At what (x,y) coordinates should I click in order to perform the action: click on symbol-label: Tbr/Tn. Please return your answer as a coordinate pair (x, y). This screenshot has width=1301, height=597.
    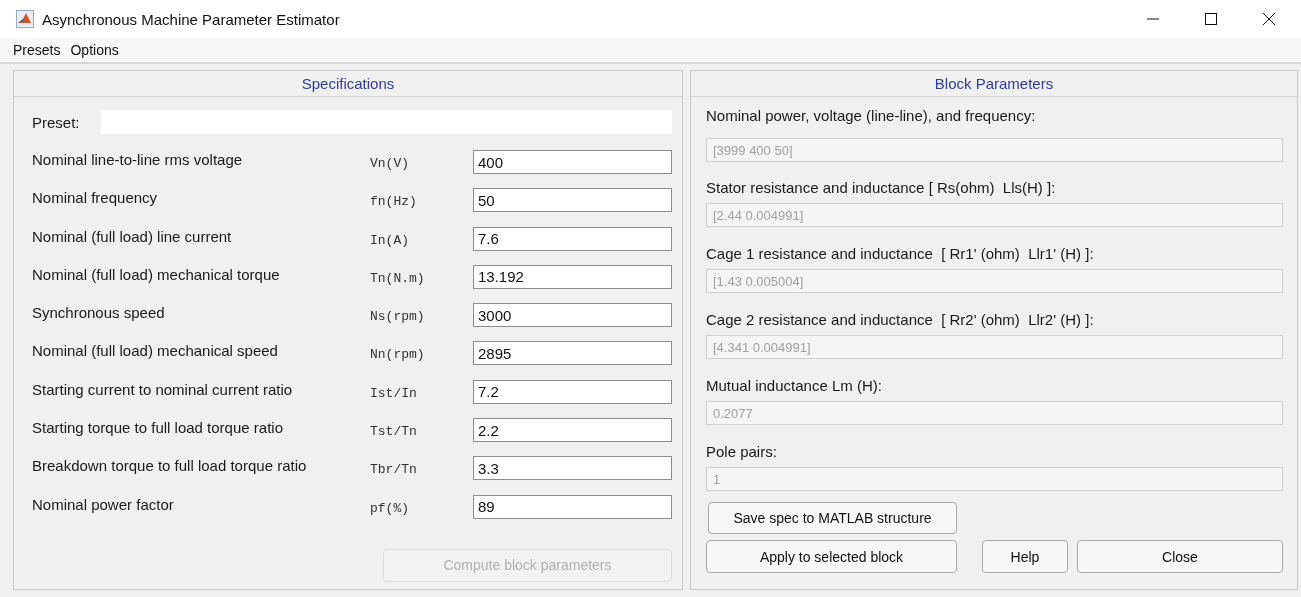
    Looking at the image, I should click on (394, 470).